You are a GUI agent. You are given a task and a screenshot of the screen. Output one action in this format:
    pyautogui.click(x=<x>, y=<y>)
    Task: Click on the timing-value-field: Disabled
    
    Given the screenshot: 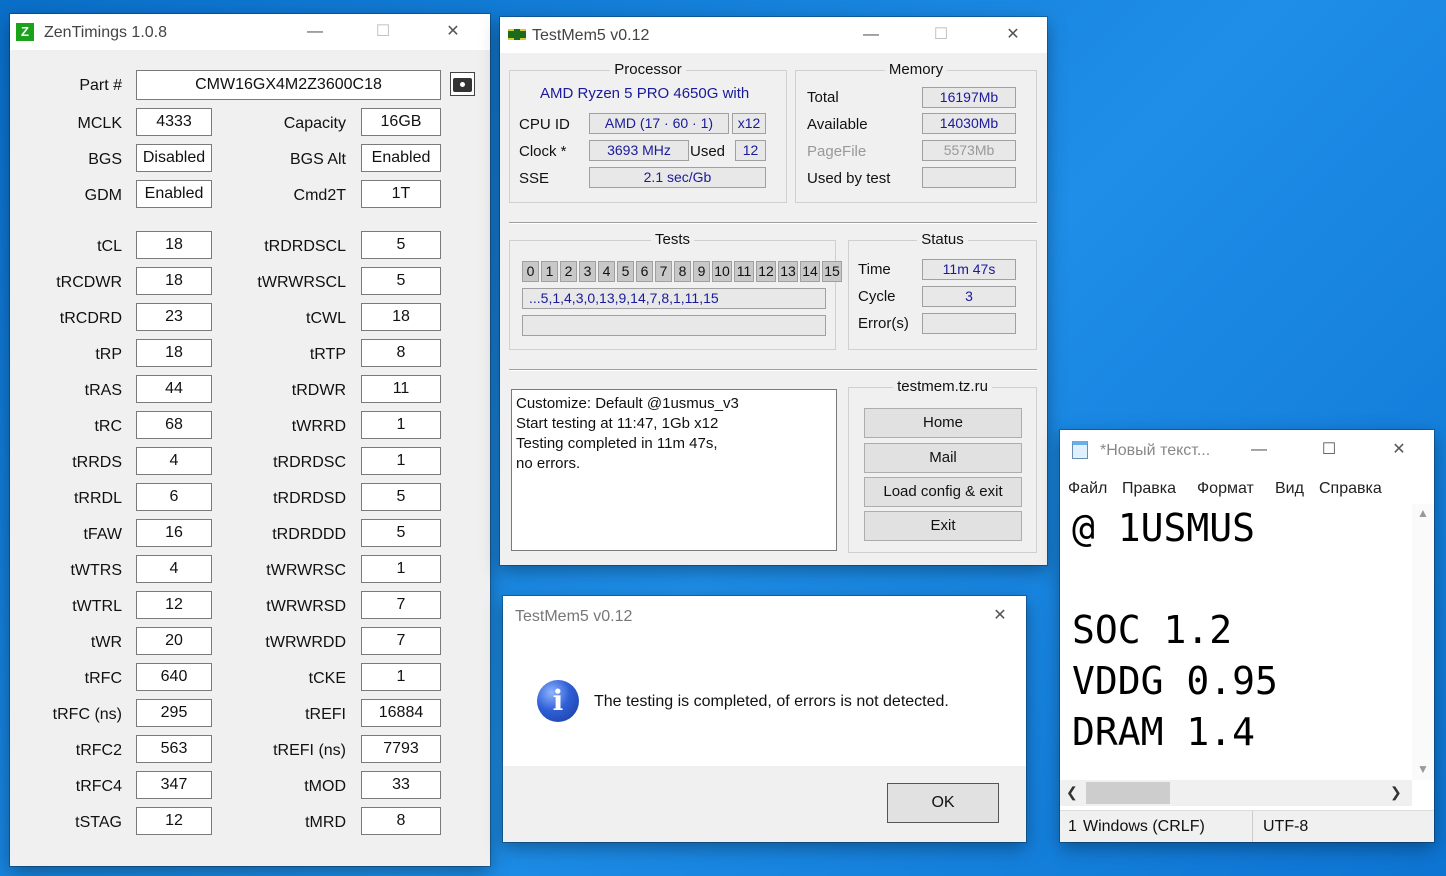 What is the action you would take?
    pyautogui.click(x=174, y=158)
    